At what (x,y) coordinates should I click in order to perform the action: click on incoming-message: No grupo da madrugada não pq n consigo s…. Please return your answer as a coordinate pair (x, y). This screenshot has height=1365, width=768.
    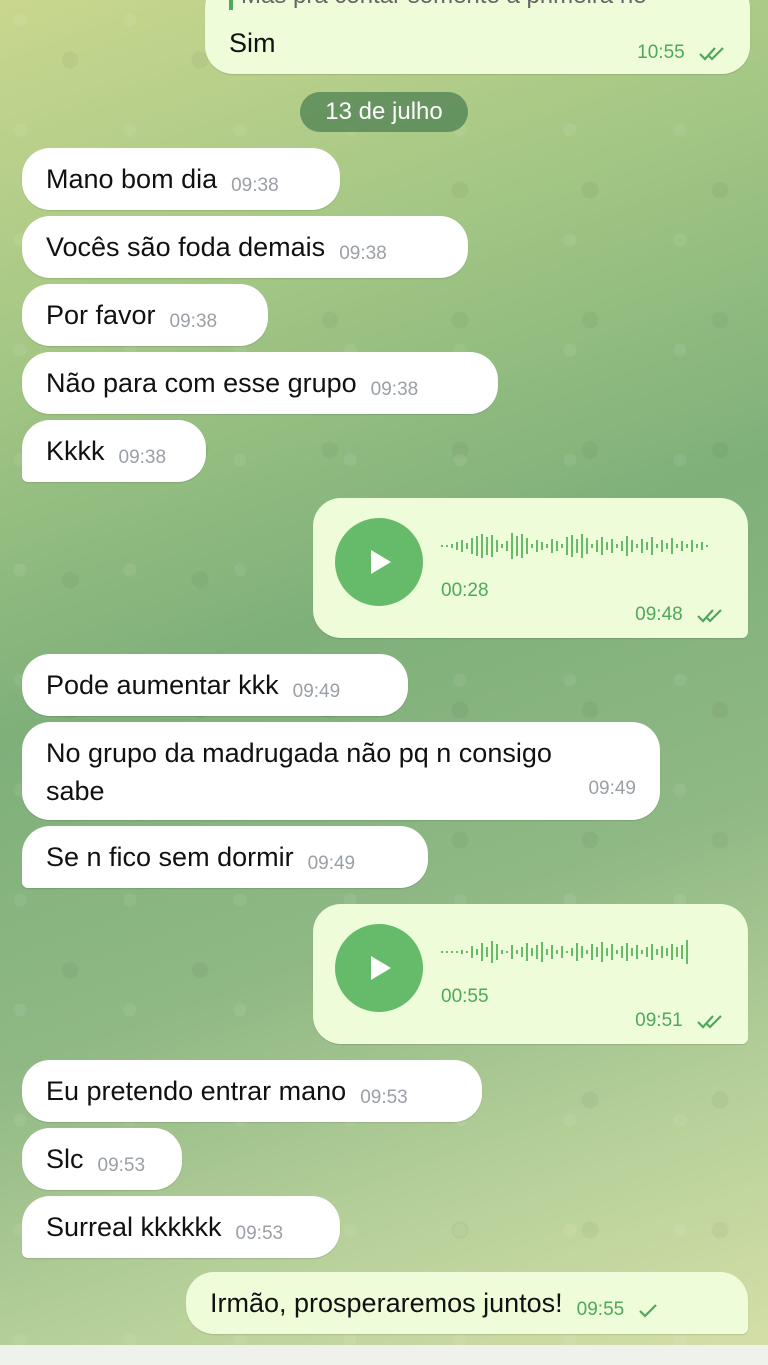
    Looking at the image, I should click on (341, 771).